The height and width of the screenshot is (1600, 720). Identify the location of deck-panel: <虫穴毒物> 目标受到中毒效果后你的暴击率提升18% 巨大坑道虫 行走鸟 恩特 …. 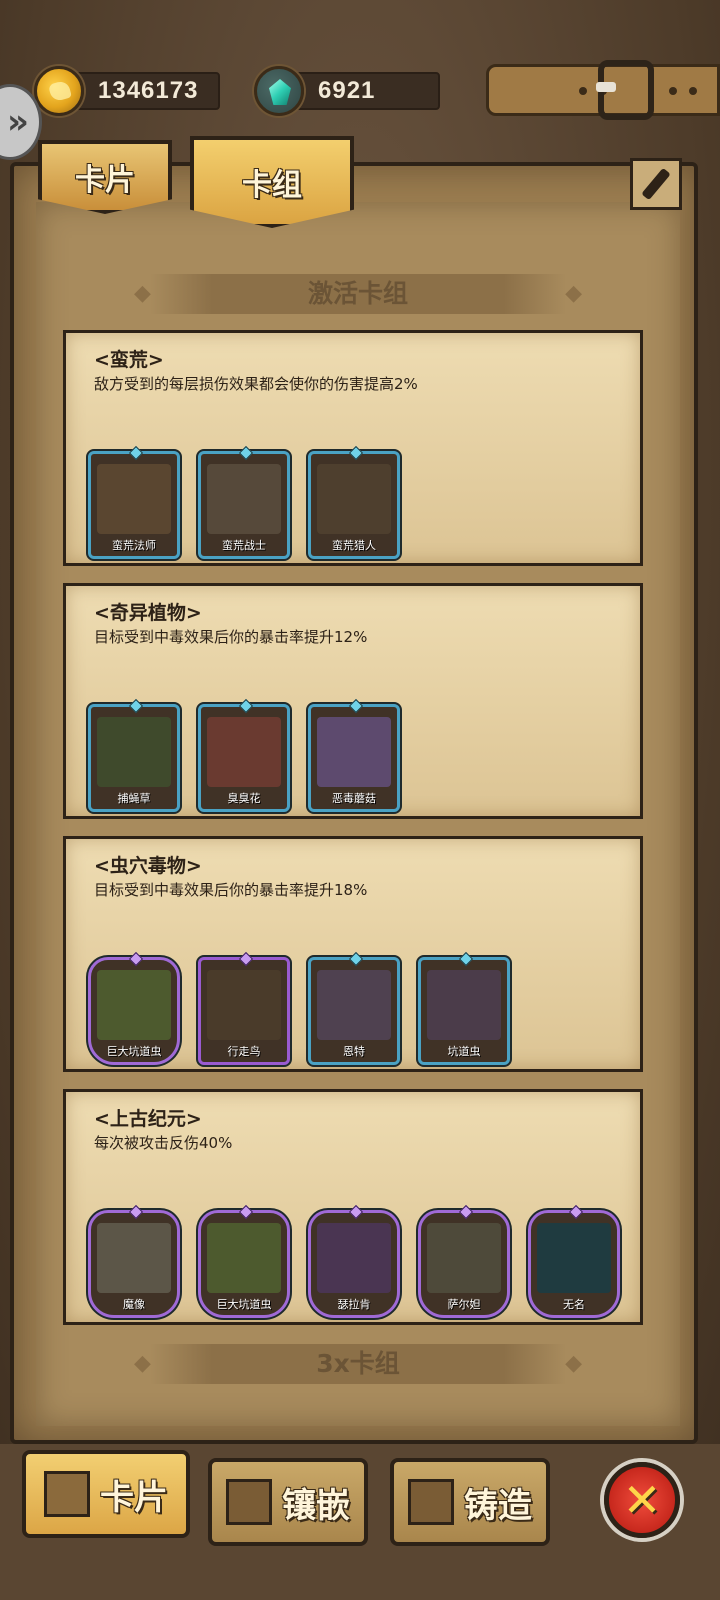
(353, 954).